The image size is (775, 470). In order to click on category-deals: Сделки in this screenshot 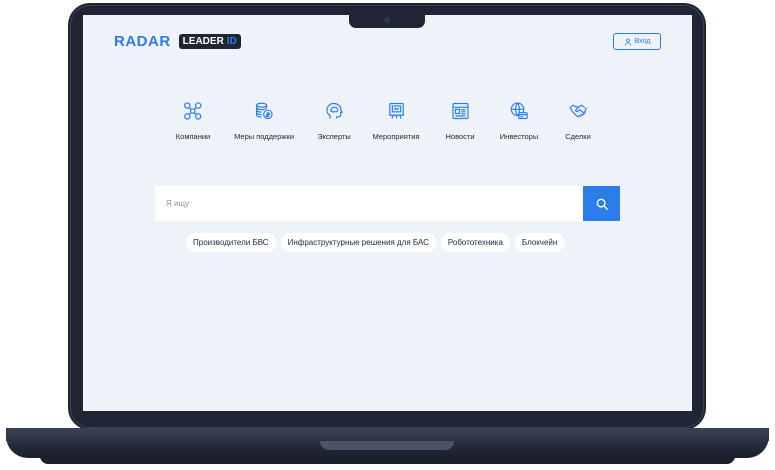, I will do `click(578, 121)`.